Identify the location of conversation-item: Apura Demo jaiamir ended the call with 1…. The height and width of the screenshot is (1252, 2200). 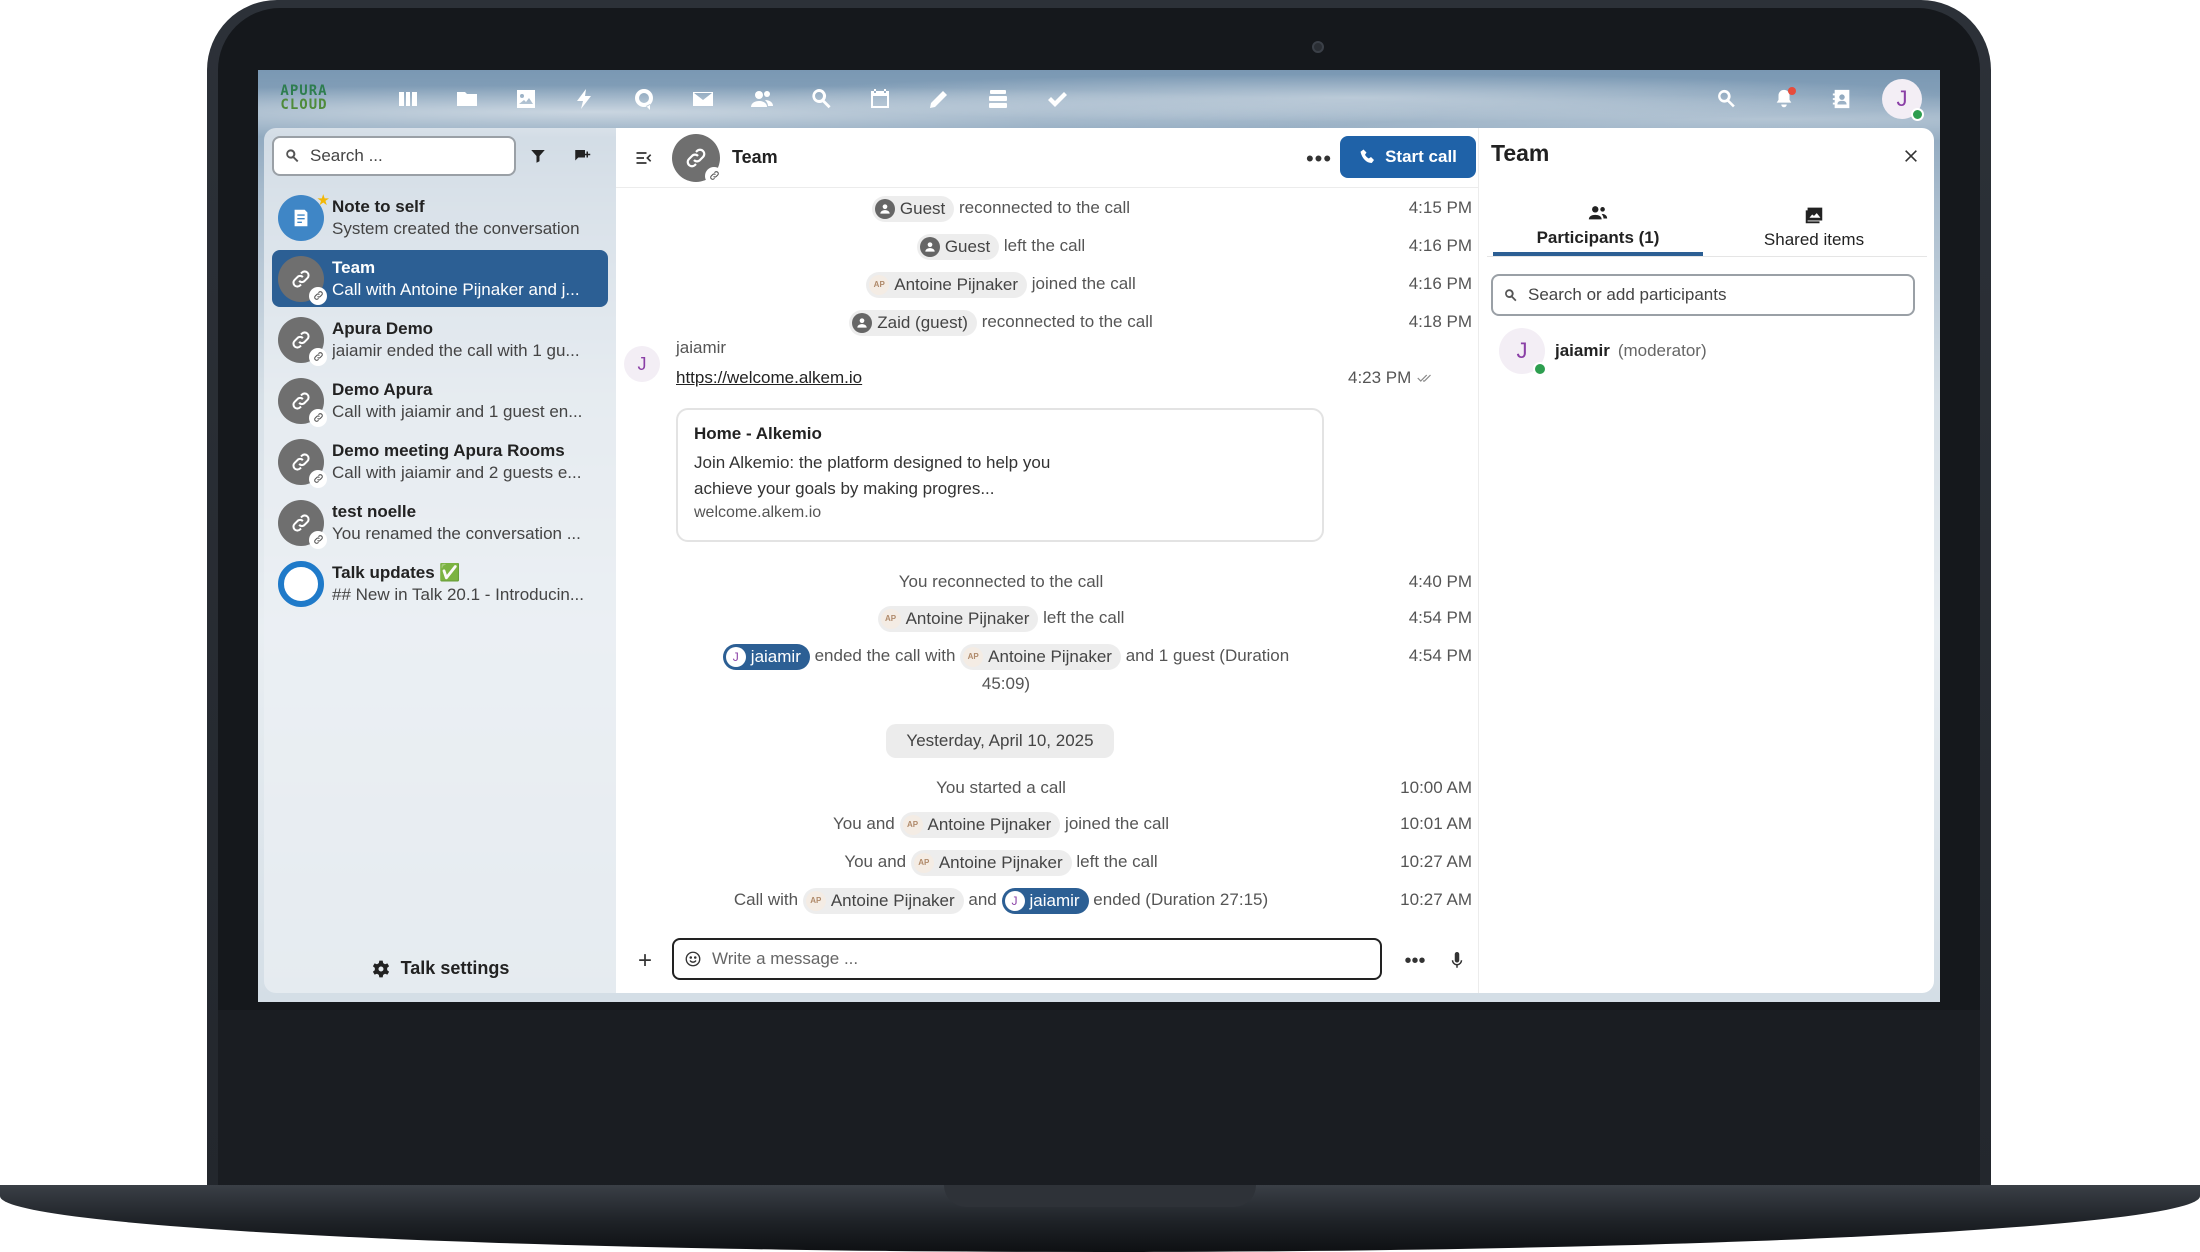
(440, 339).